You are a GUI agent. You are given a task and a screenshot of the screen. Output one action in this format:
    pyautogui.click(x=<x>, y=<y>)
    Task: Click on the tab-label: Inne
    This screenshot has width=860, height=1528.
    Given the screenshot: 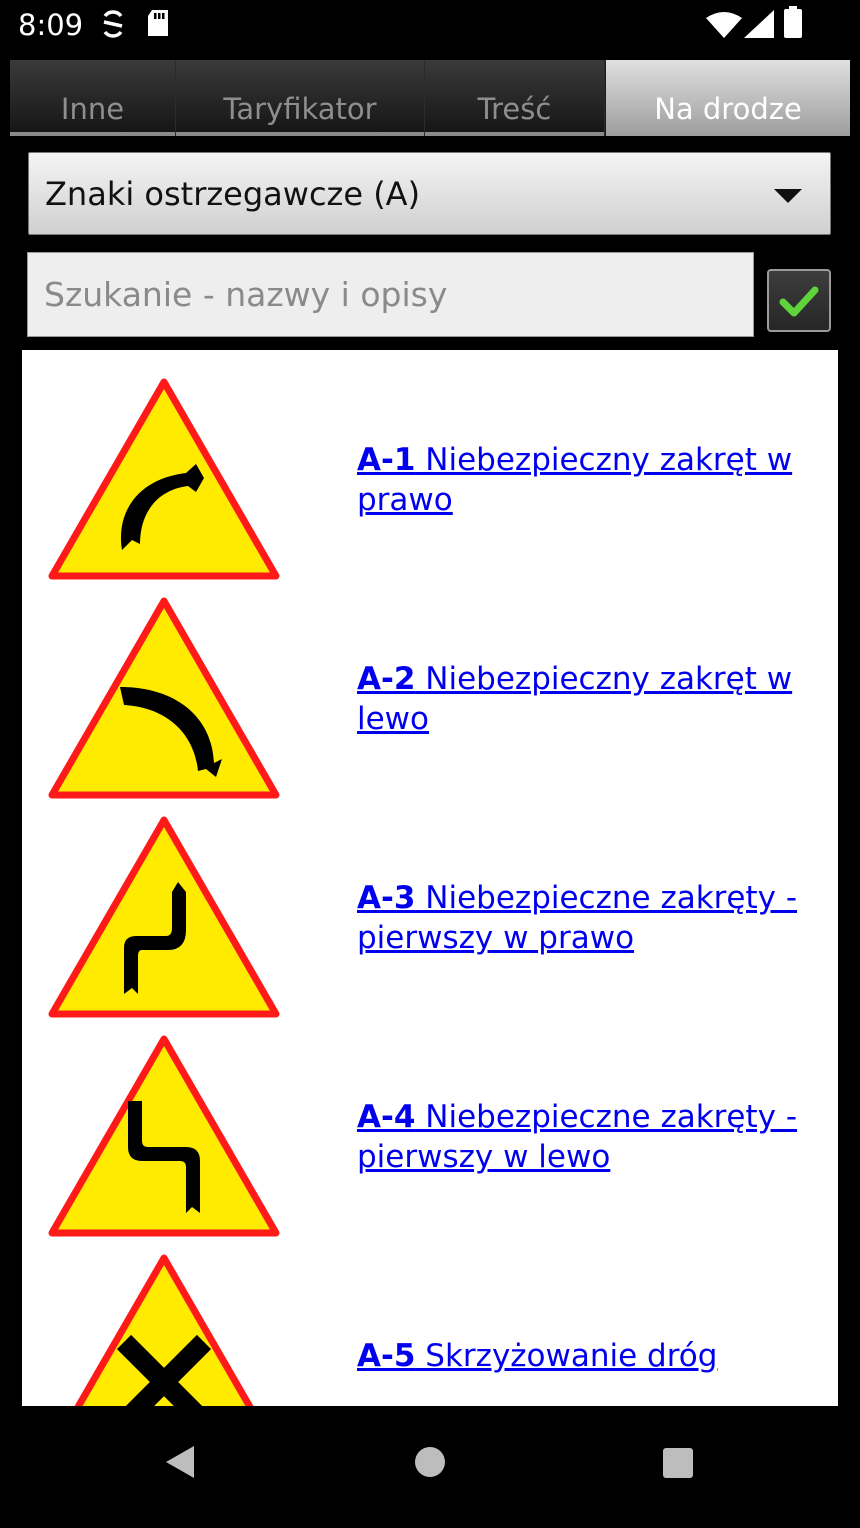 What is the action you would take?
    pyautogui.click(x=92, y=109)
    